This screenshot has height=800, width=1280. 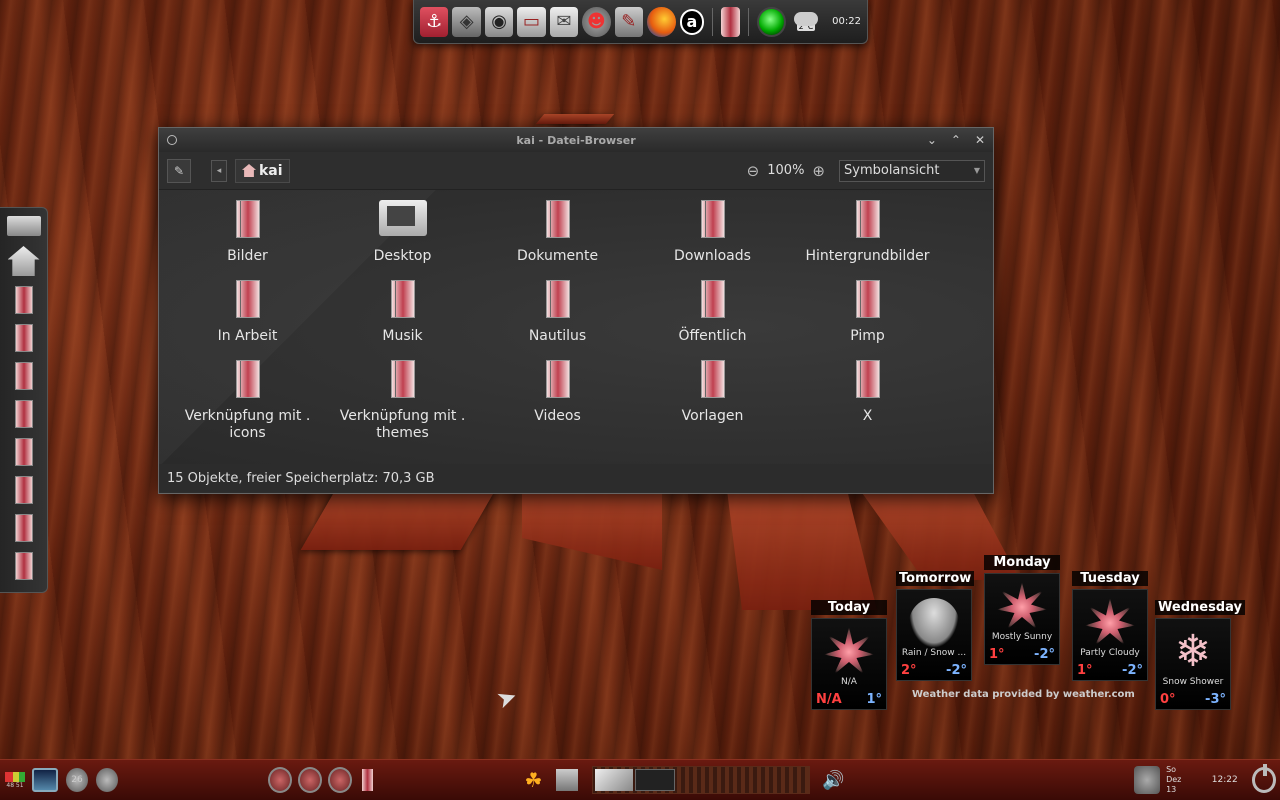 I want to click on zoom-out-icon: ⊖, so click(x=753, y=171).